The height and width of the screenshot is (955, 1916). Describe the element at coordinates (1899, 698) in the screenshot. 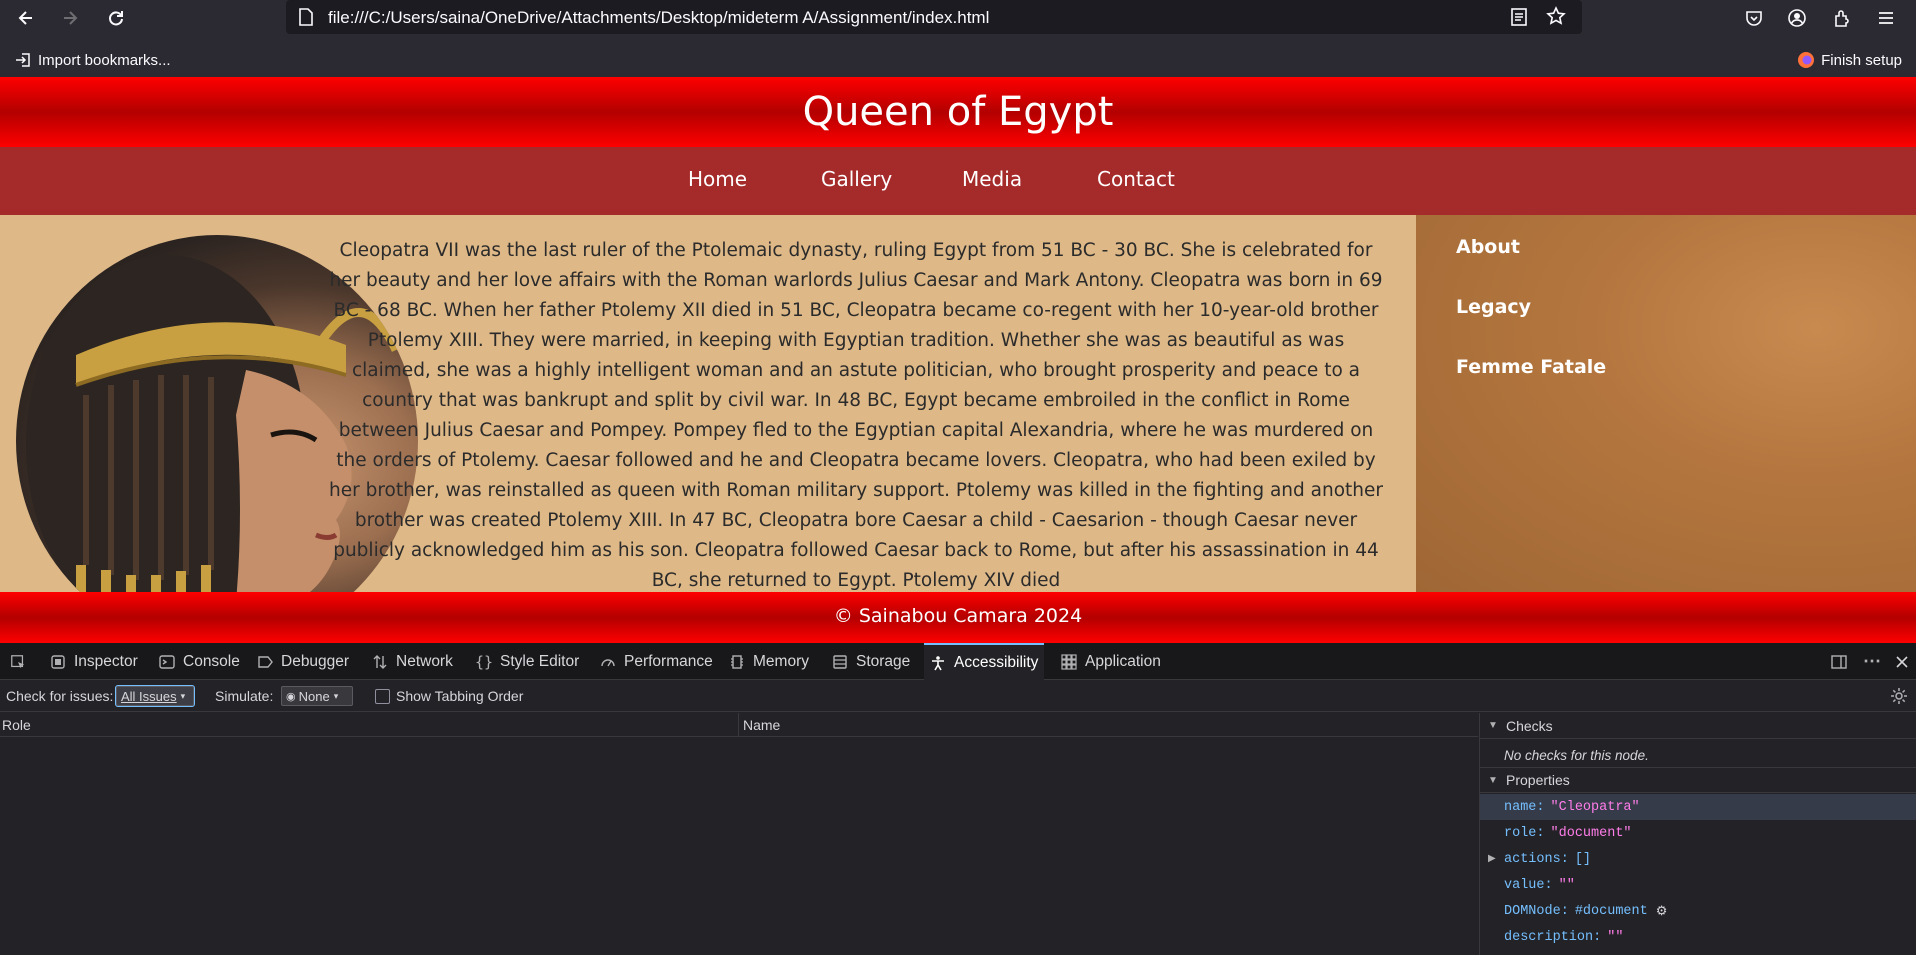

I see `settings-gear-icon` at that location.